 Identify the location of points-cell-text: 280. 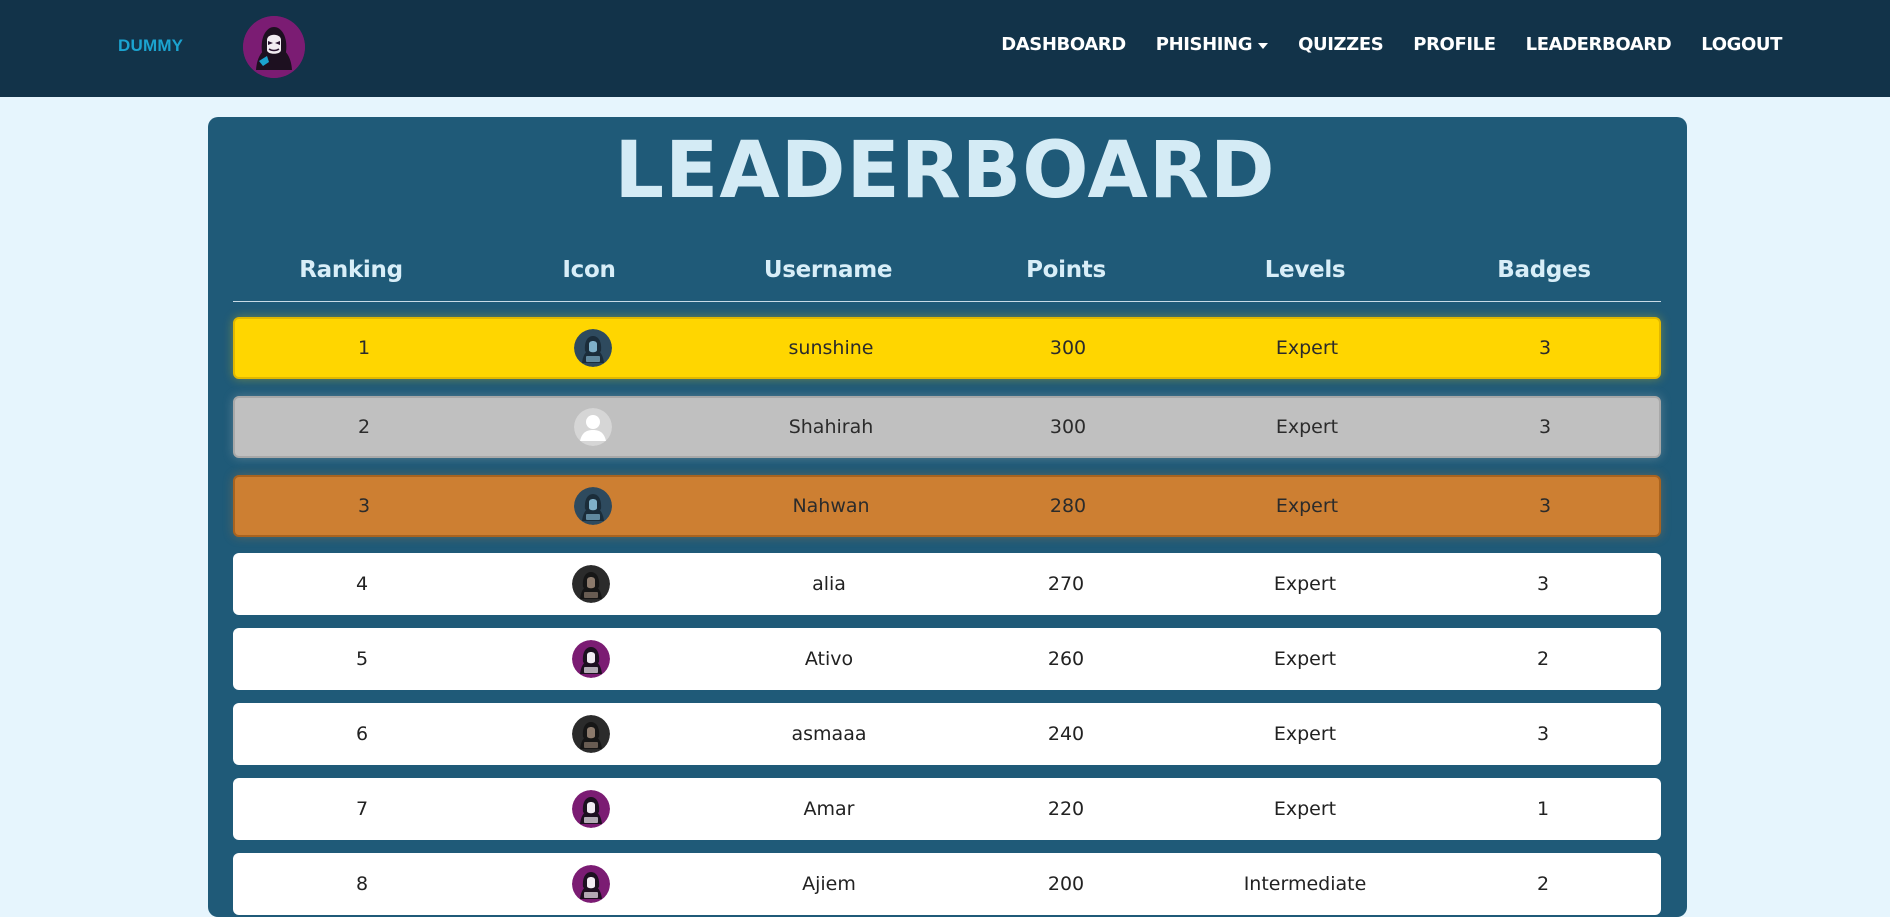
(1068, 506).